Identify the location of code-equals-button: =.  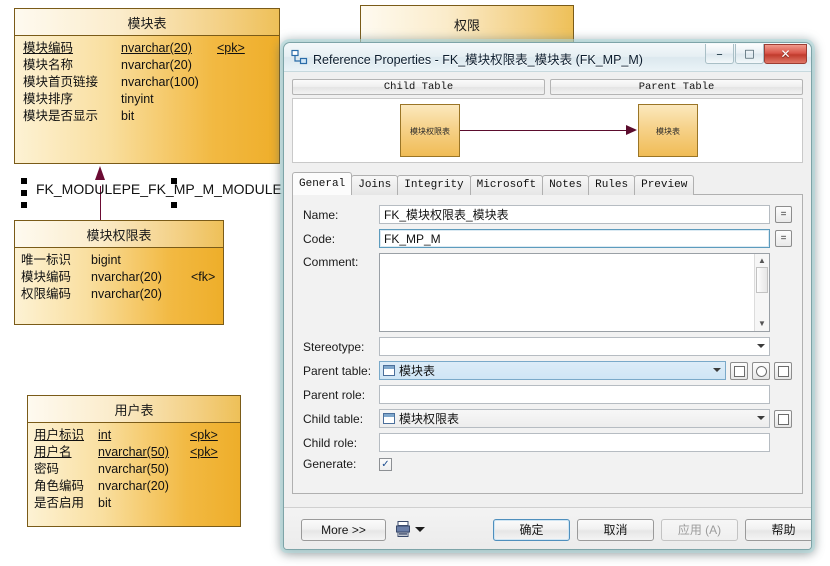
(783, 238).